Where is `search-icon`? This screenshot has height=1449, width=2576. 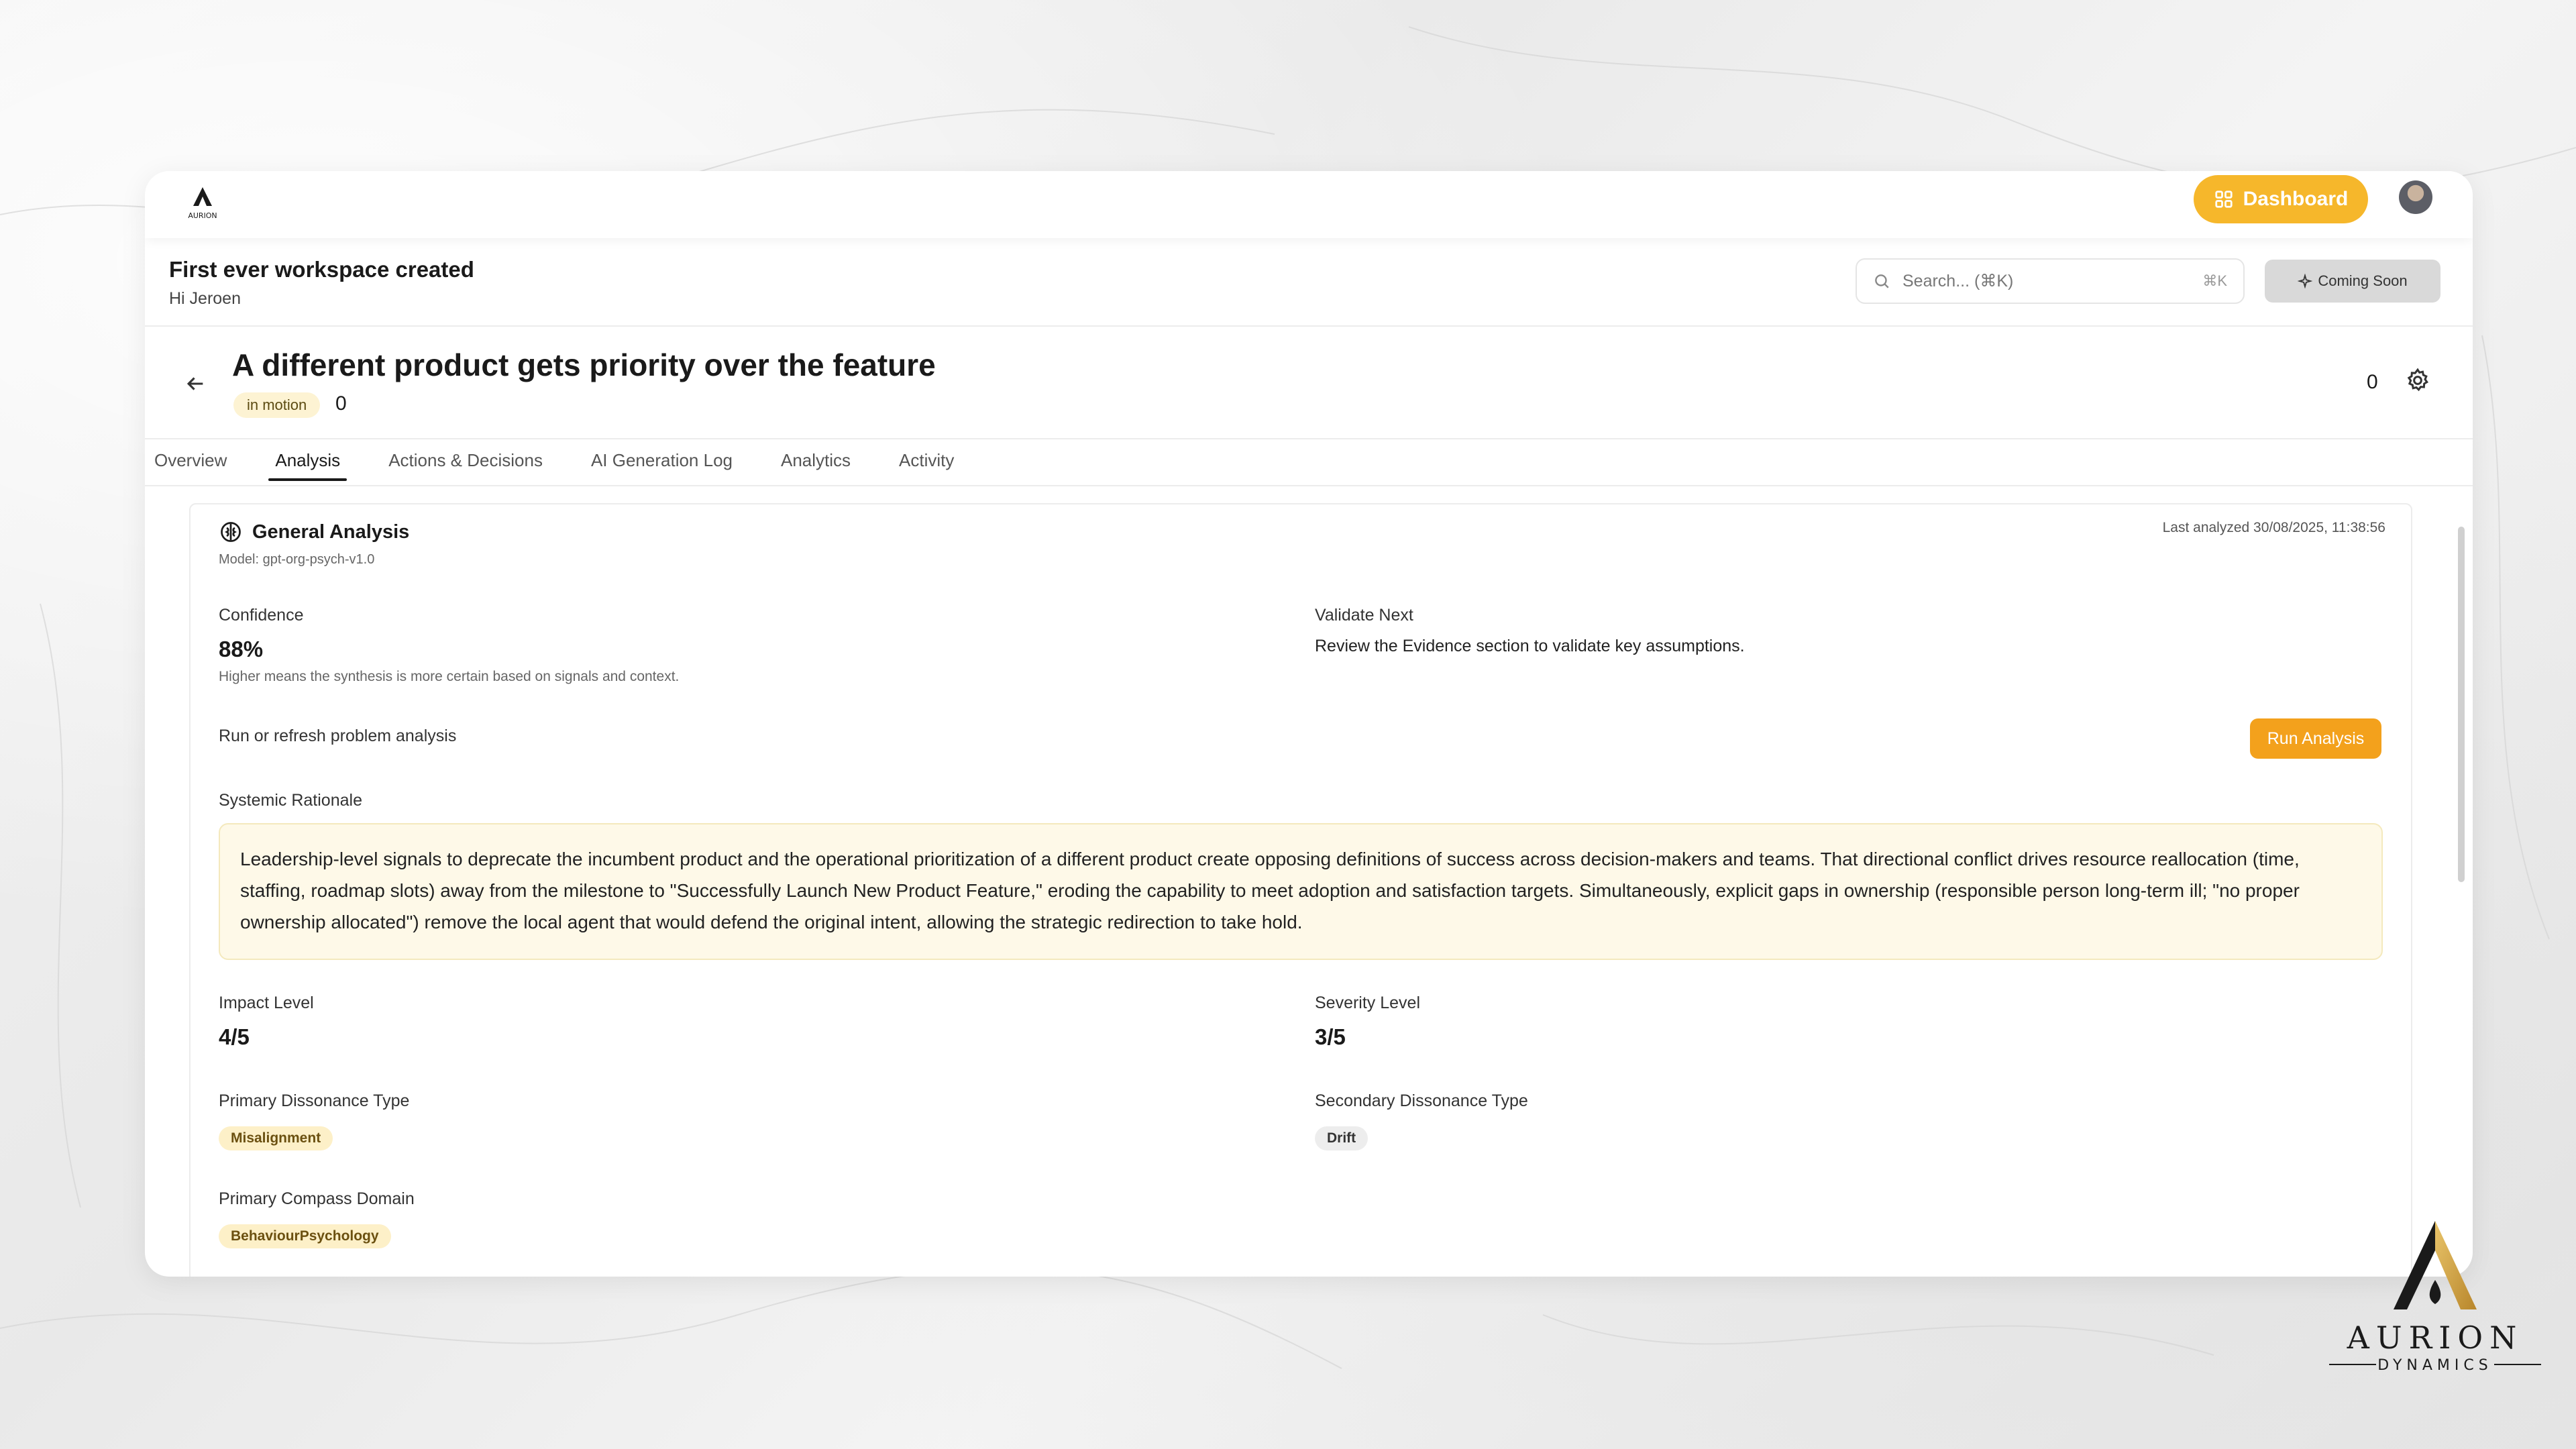 search-icon is located at coordinates (1882, 281).